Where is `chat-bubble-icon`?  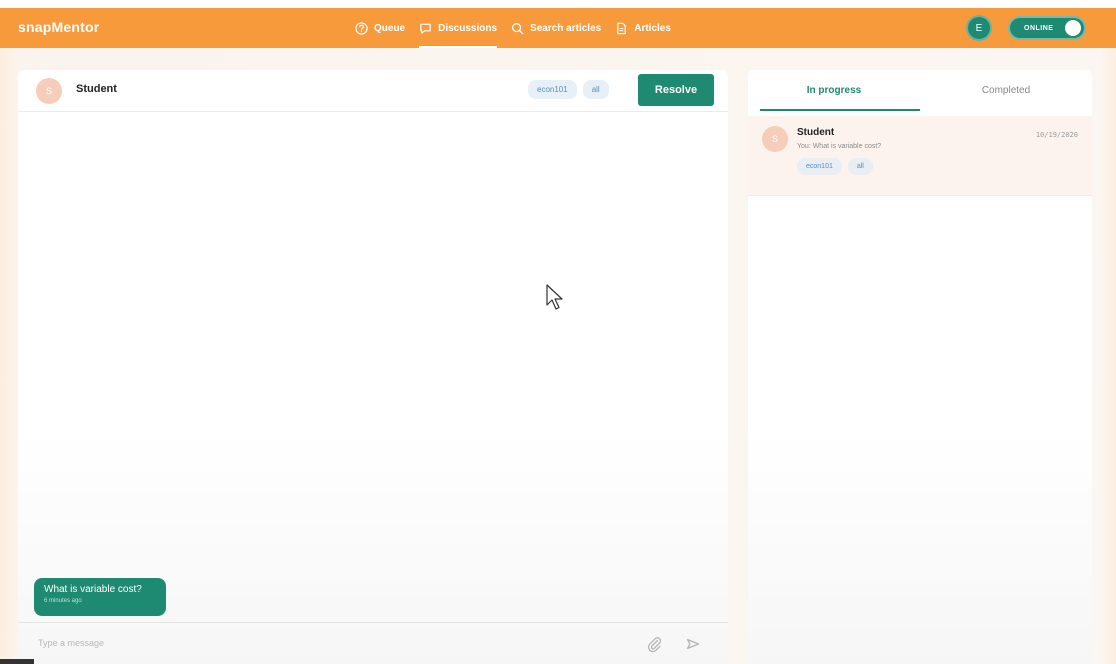
chat-bubble-icon is located at coordinates (425, 28).